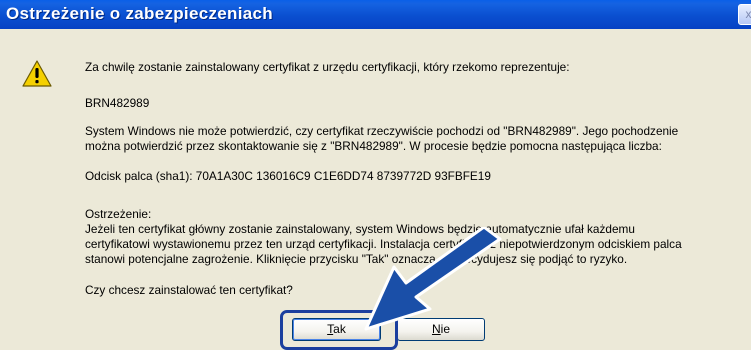 Image resolution: width=751 pixels, height=350 pixels. I want to click on window-title: Ostrzeżenie o zabezpieczeniach, so click(139, 14).